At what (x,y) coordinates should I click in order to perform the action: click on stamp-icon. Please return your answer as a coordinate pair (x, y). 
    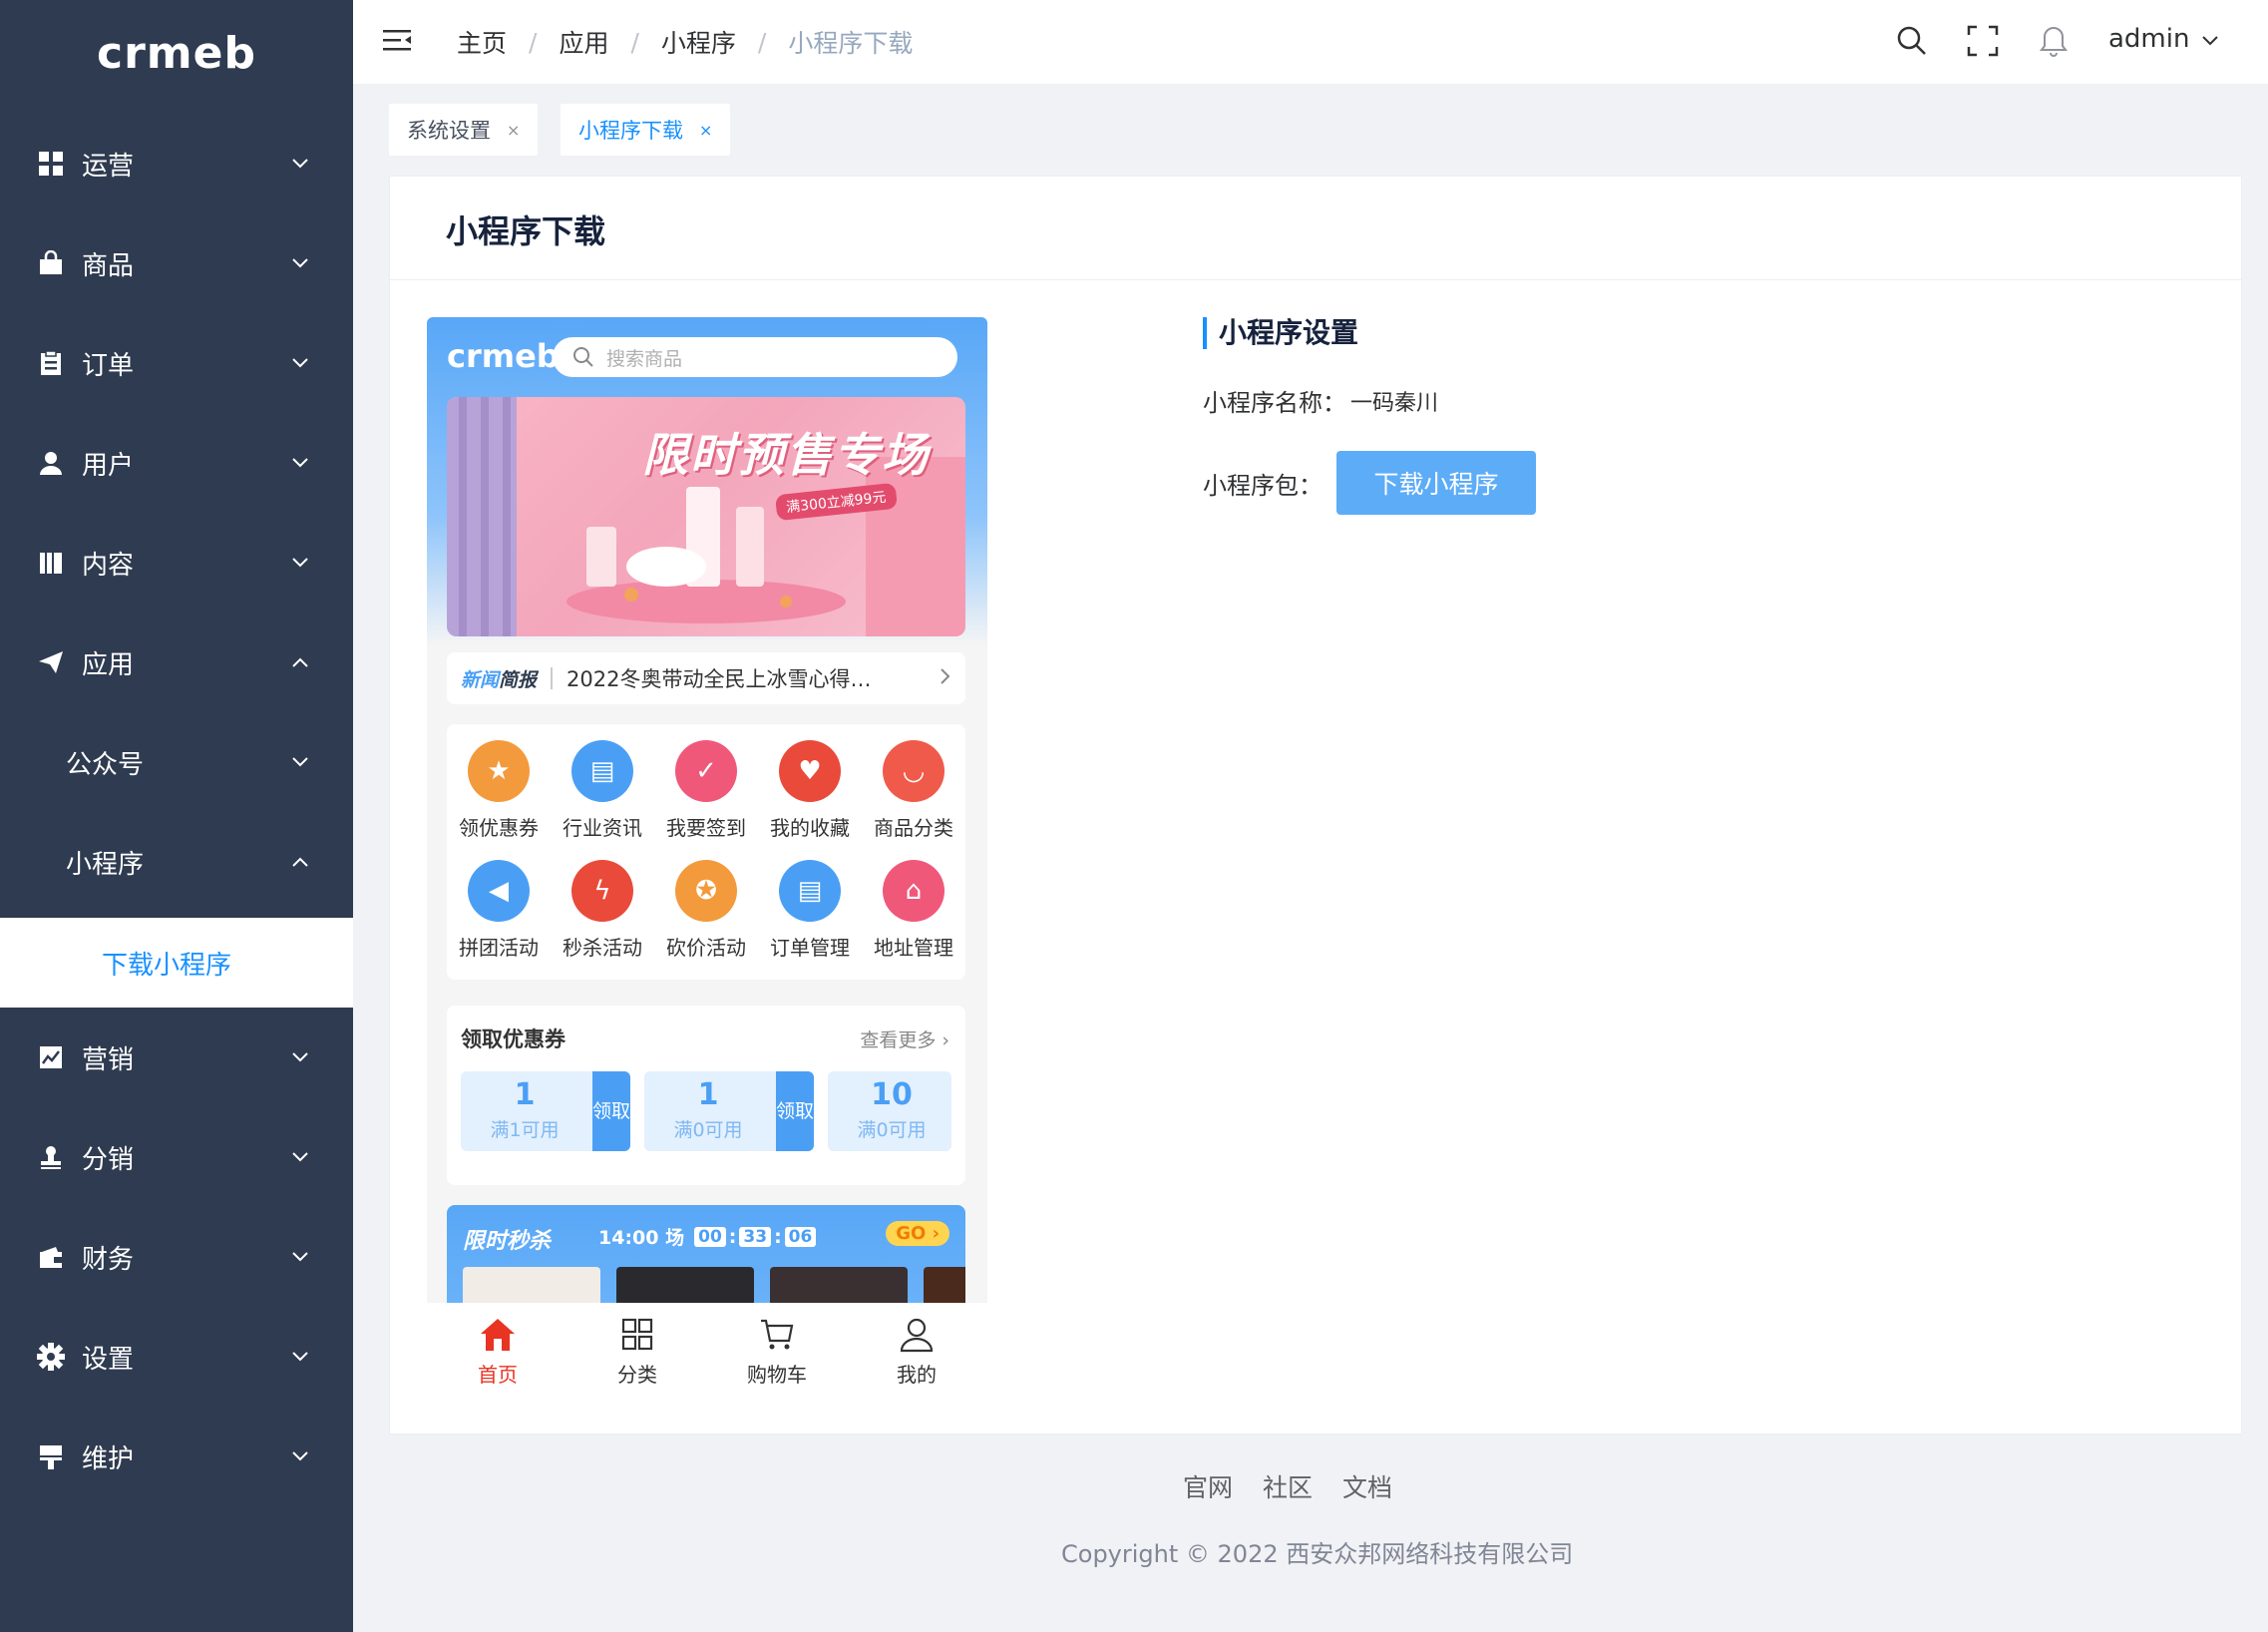
    Looking at the image, I should click on (51, 1157).